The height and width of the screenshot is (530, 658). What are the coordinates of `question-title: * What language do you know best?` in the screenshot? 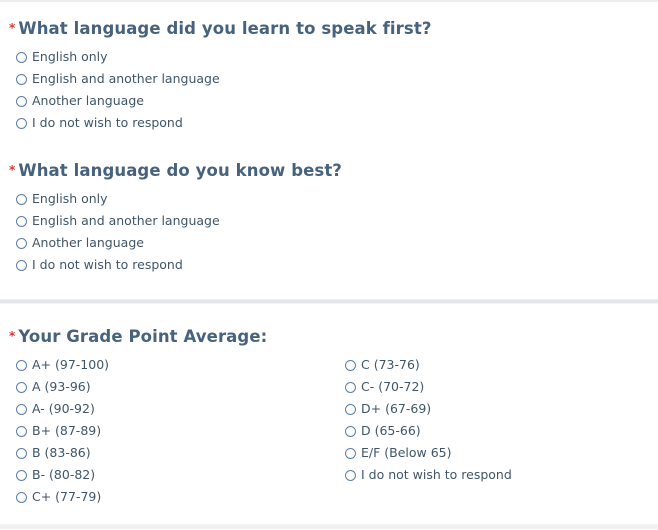 It's located at (333, 171).